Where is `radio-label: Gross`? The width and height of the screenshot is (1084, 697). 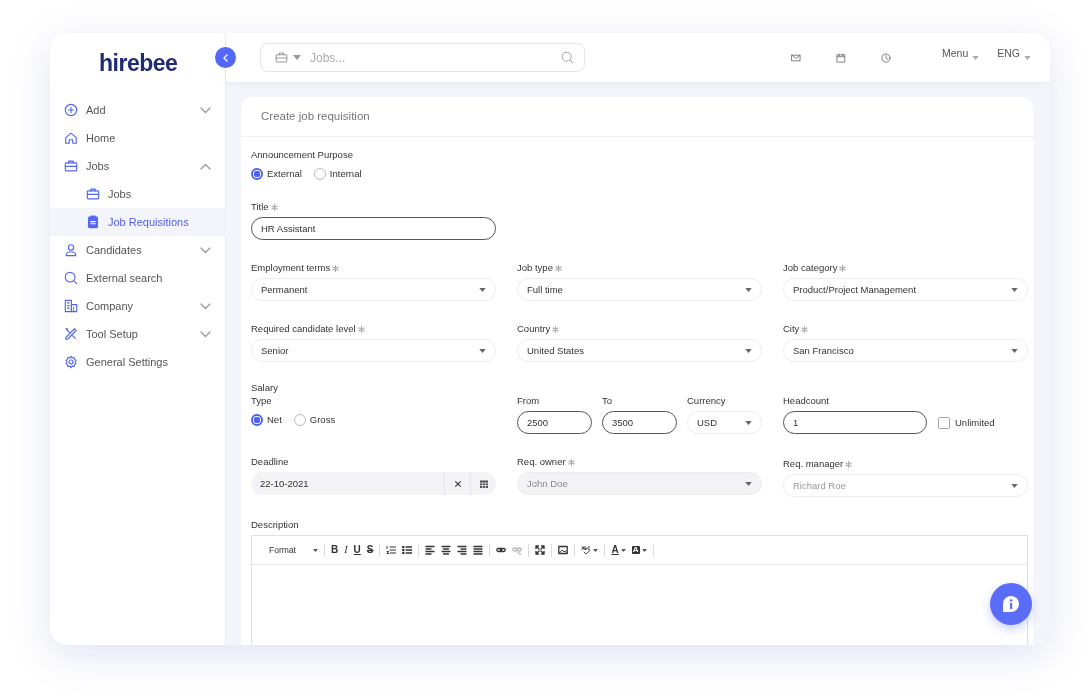
radio-label: Gross is located at coordinates (322, 420).